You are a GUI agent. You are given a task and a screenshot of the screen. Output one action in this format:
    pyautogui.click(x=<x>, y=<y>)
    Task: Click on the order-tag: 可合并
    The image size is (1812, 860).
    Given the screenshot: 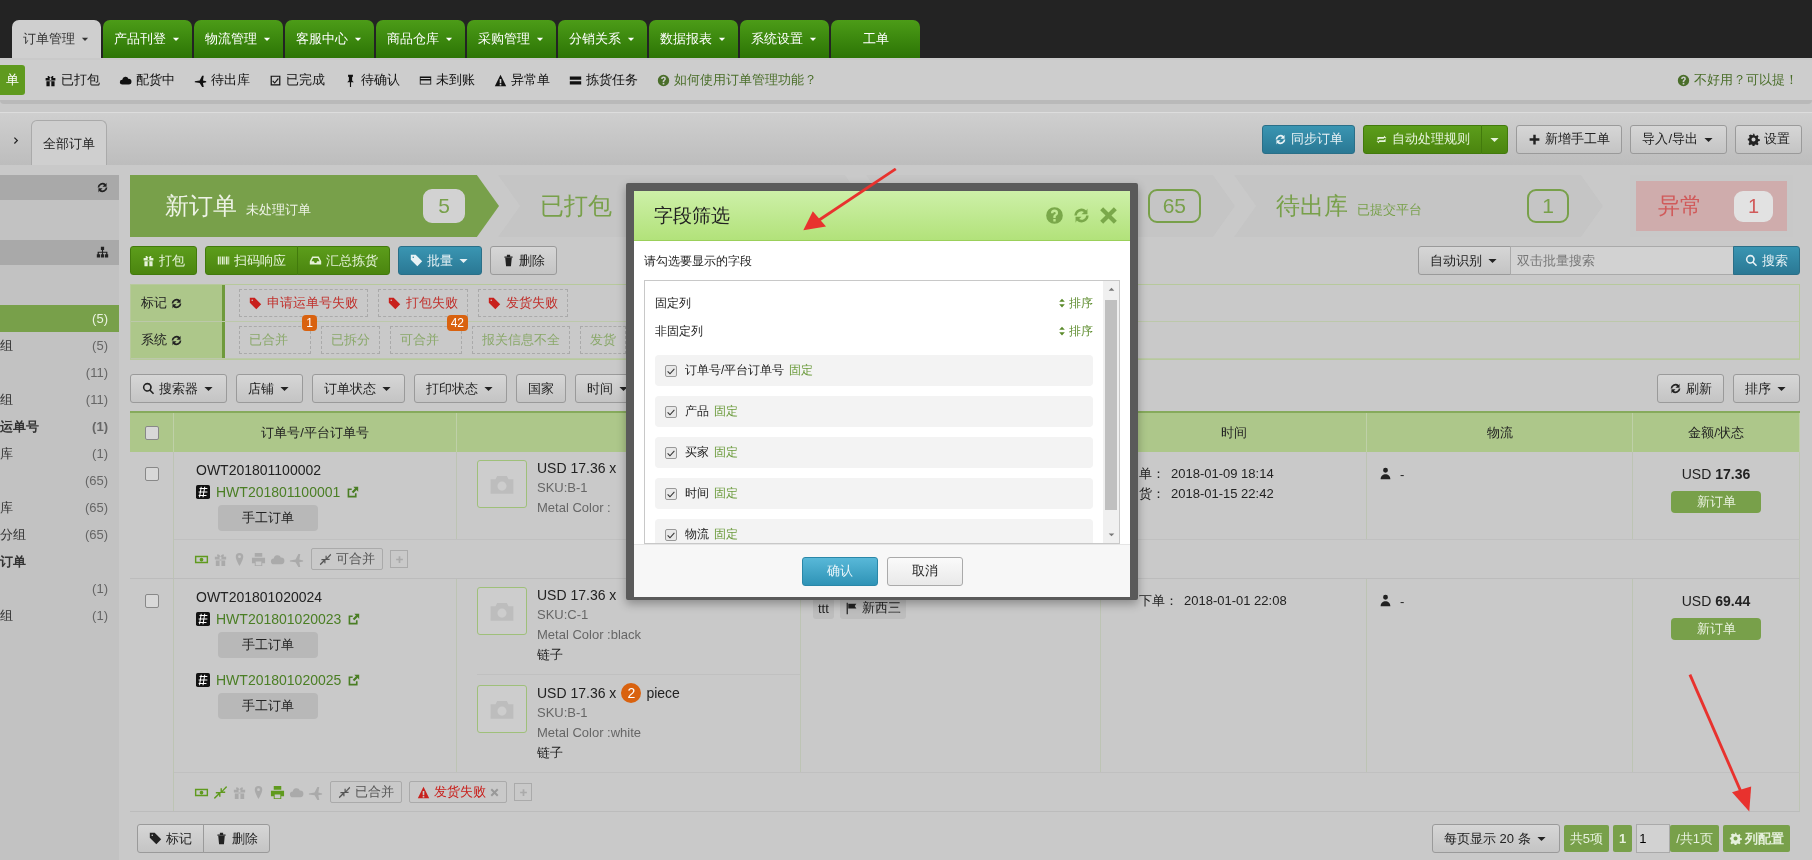 What is the action you would take?
    pyautogui.click(x=347, y=559)
    